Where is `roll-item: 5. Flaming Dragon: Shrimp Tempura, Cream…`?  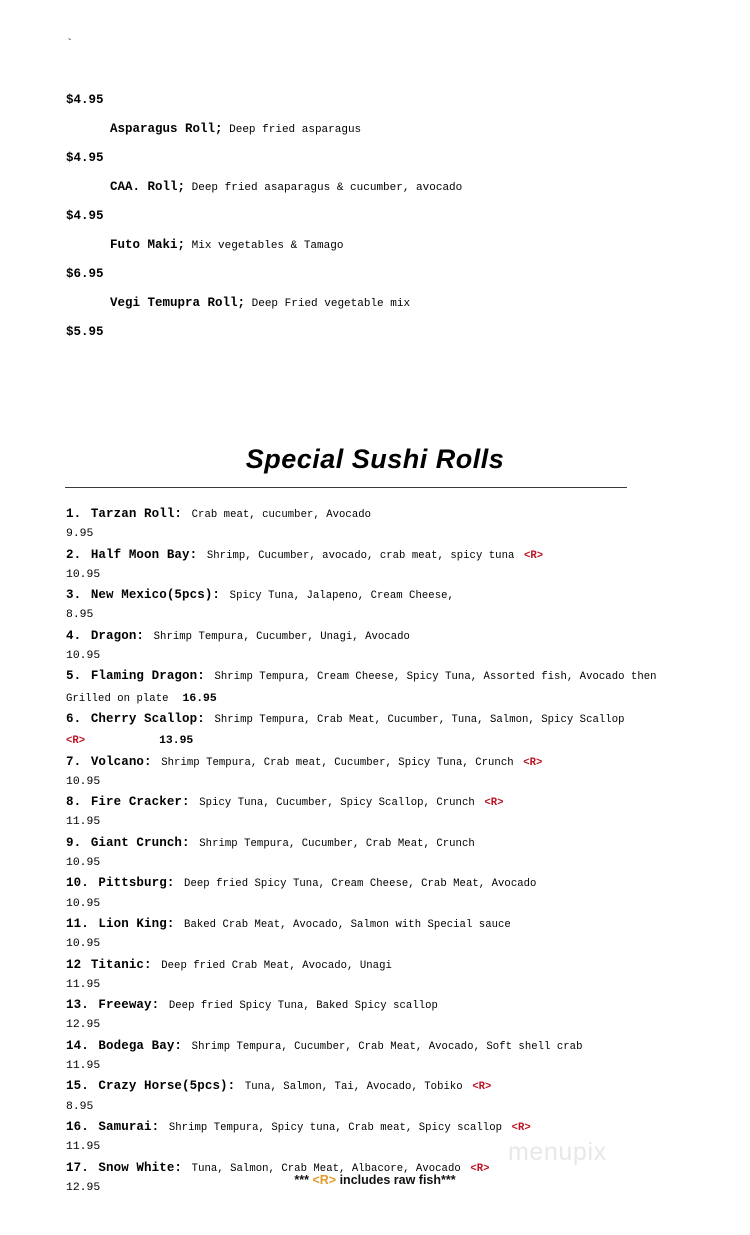 roll-item: 5. Flaming Dragon: Shrimp Tempura, Cream… is located at coordinates (386, 687).